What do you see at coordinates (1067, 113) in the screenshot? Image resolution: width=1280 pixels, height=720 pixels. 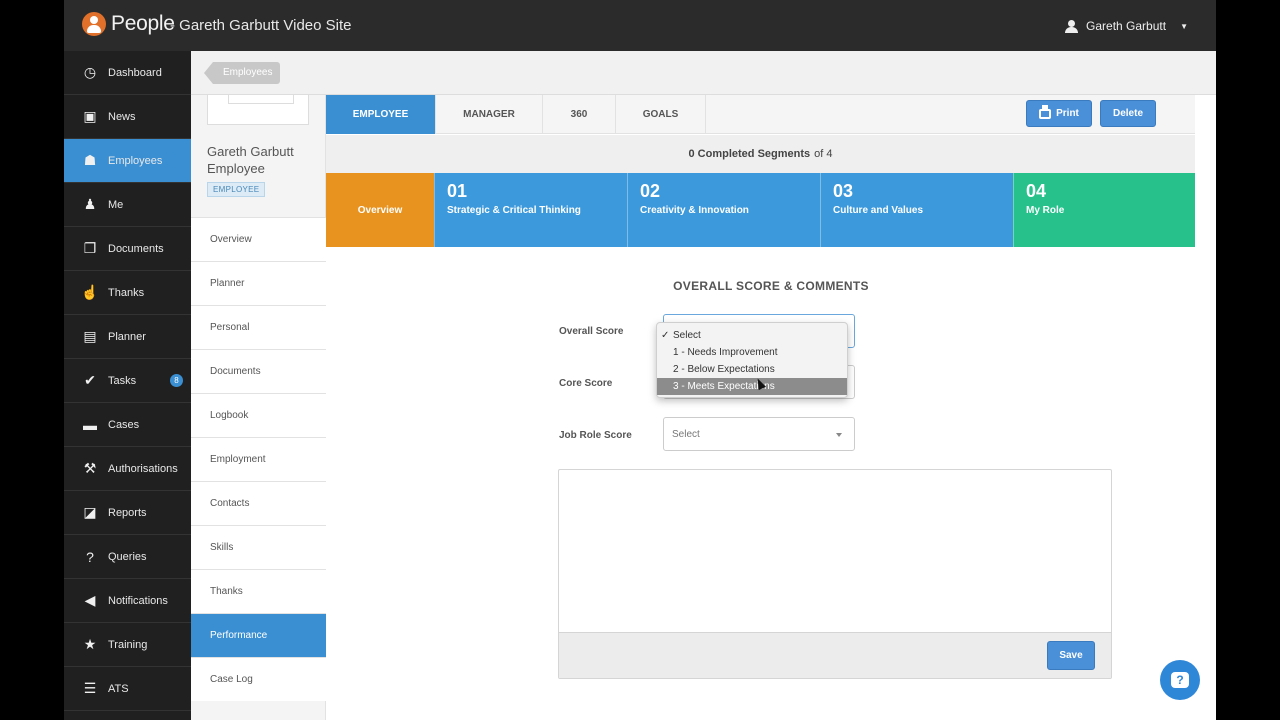 I see `print-label: Print` at bounding box center [1067, 113].